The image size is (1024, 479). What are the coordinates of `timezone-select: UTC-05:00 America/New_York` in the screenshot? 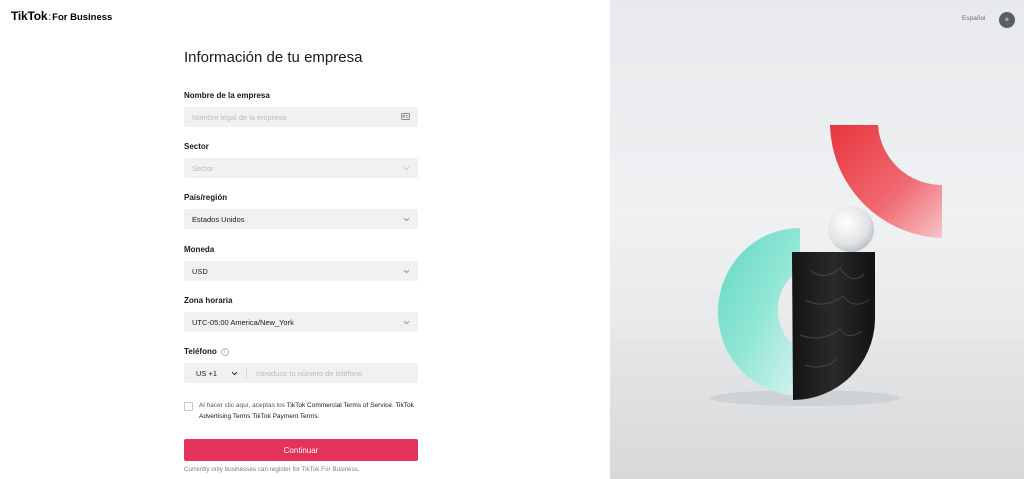 It's located at (301, 322).